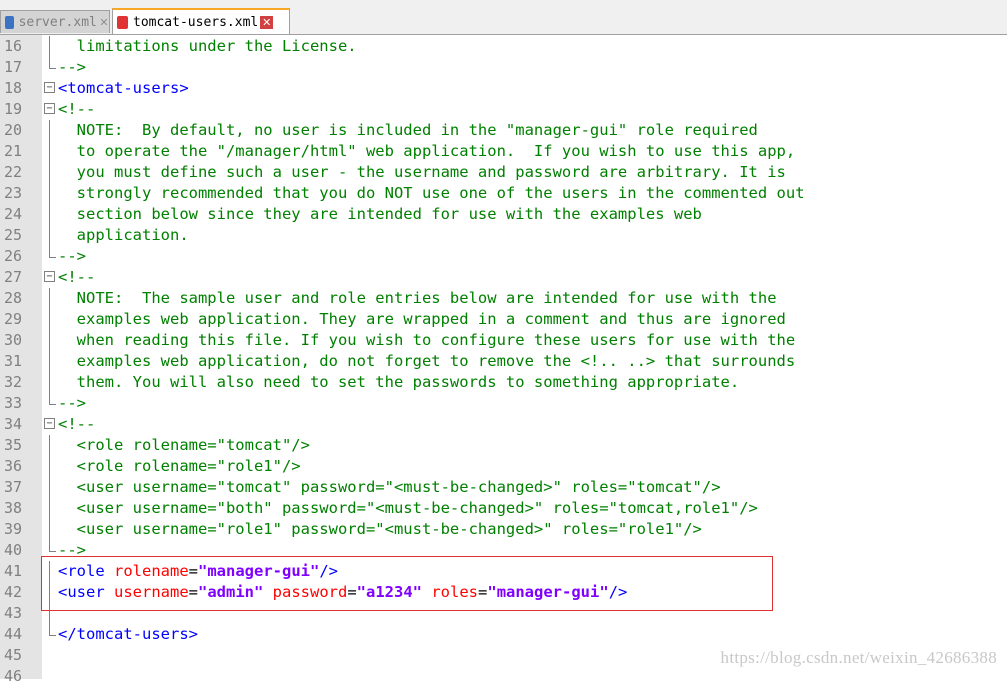 This screenshot has width=1007, height=687. Describe the element at coordinates (184, 445) in the screenshot. I see `code-text: <role rolename="tomcat"/>` at that location.